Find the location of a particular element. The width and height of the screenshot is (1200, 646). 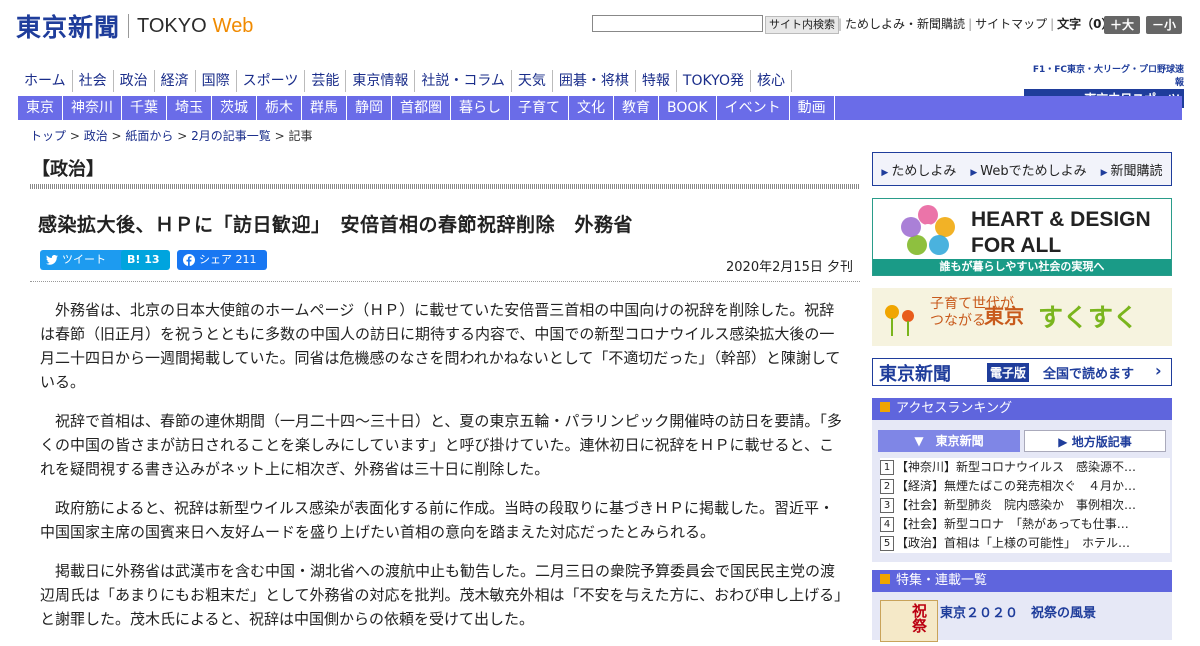

flower-icon is located at coordinates (899, 320).